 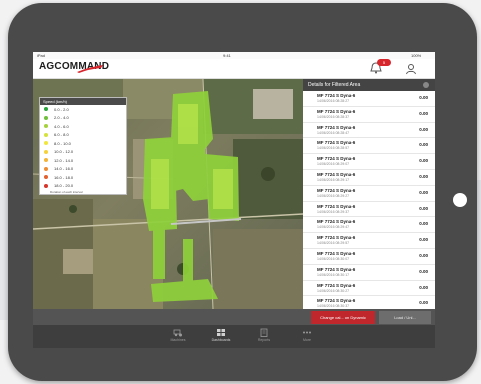 What do you see at coordinates (384, 62) in the screenshot?
I see `notification-badge: 5` at bounding box center [384, 62].